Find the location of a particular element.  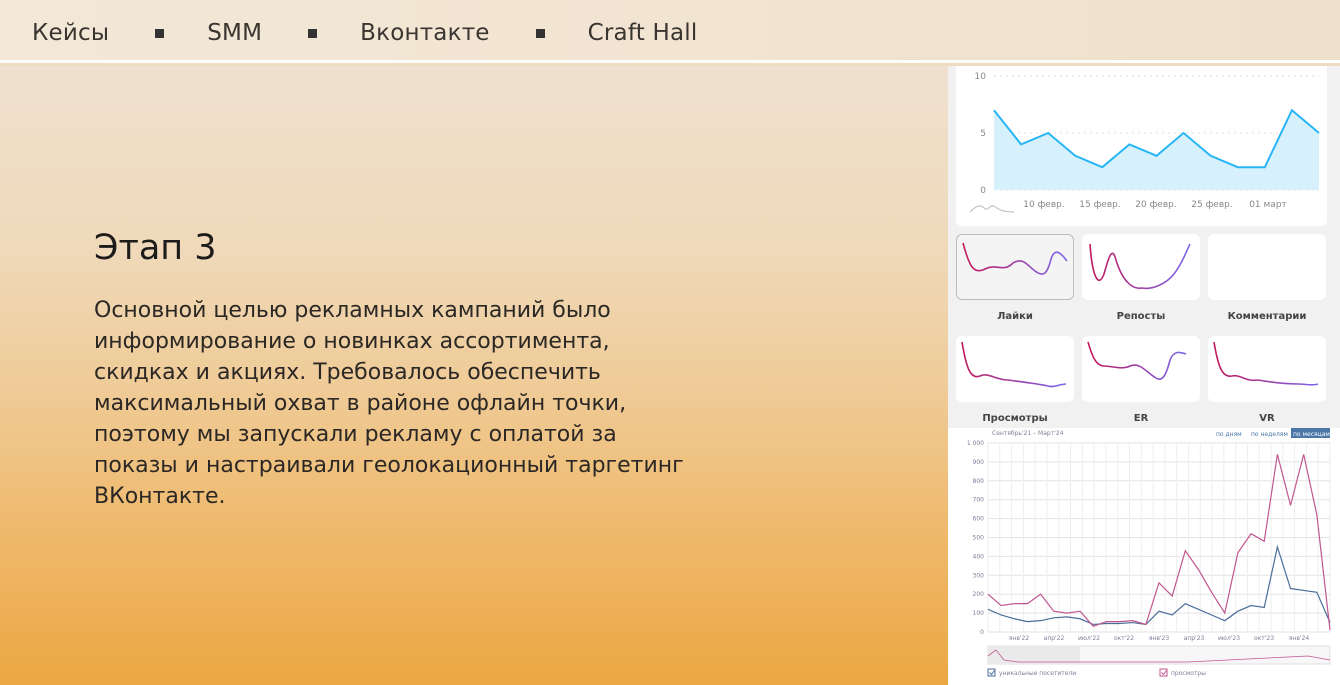

y-tick-label: 500 is located at coordinates (979, 538).